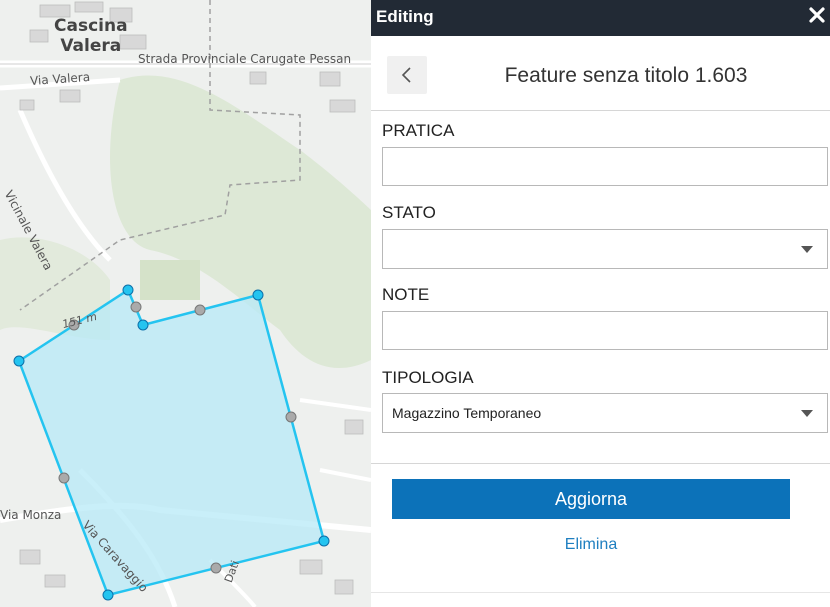 The image size is (830, 607). I want to click on tipologia-label: TIPOLOGIA, so click(428, 377).